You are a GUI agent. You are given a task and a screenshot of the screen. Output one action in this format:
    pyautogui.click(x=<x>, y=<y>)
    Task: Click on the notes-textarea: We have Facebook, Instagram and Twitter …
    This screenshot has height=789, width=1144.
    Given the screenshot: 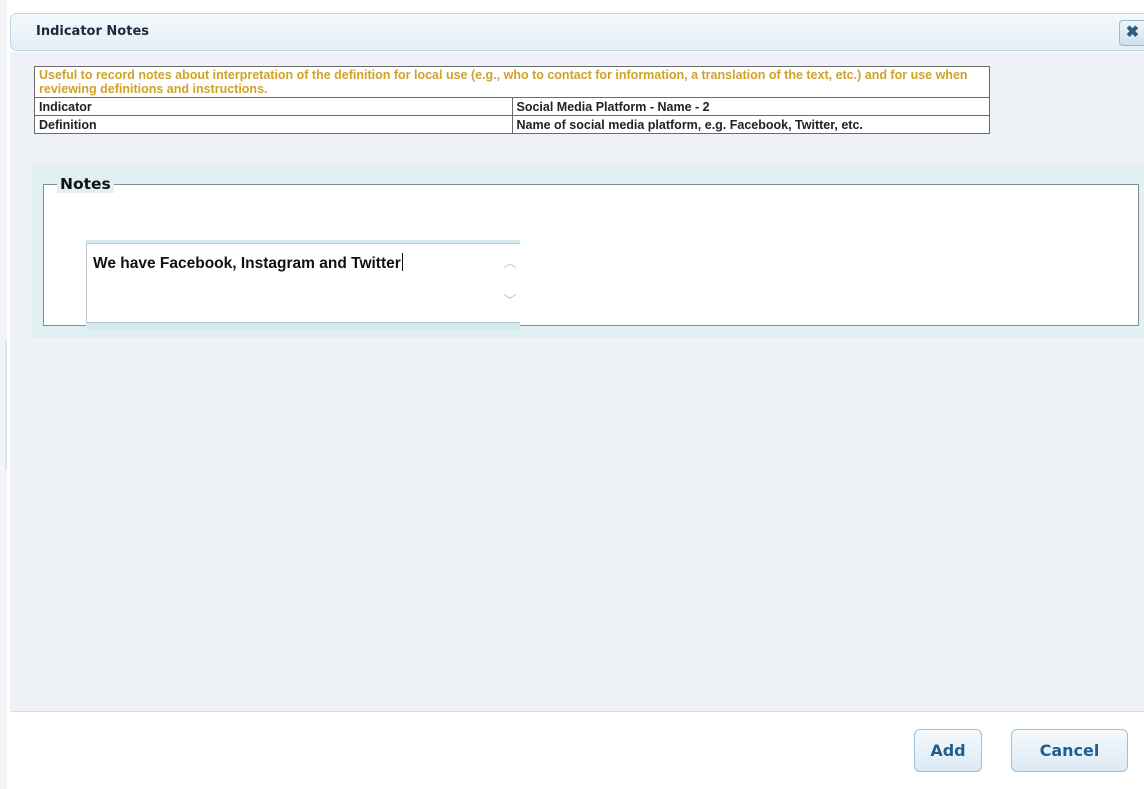 What is the action you would take?
    pyautogui.click(x=303, y=283)
    